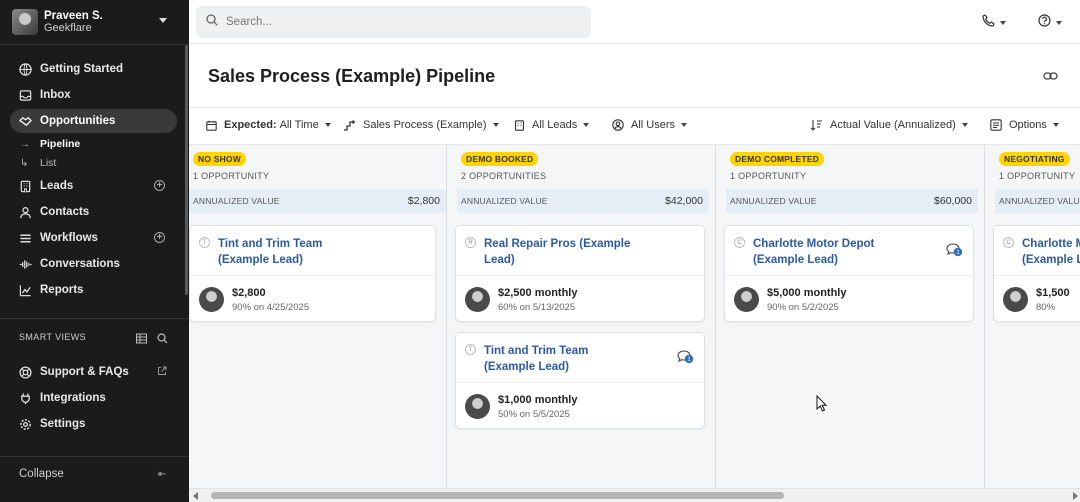 This screenshot has width=1080, height=502. I want to click on opportunity-meta: 90% on 4/25/2025, so click(271, 307).